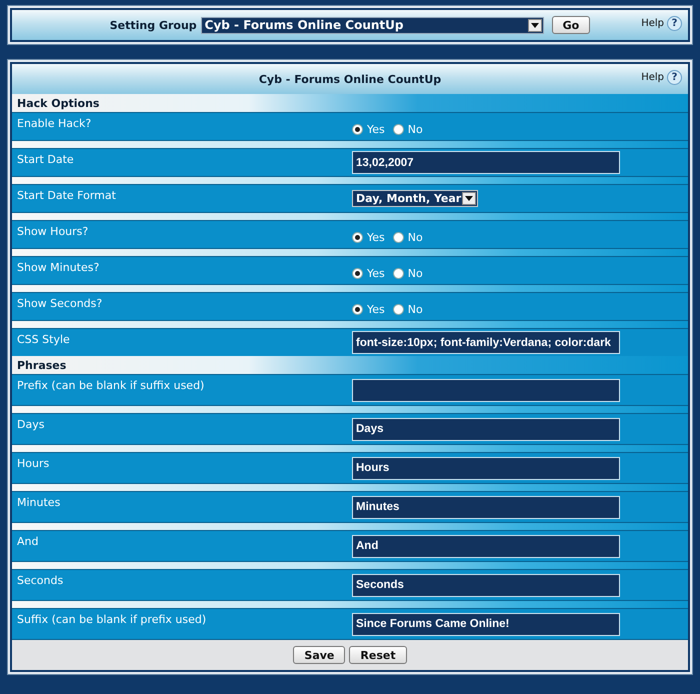 The height and width of the screenshot is (694, 700). What do you see at coordinates (53, 231) in the screenshot?
I see `setting-label: Show Hours?` at bounding box center [53, 231].